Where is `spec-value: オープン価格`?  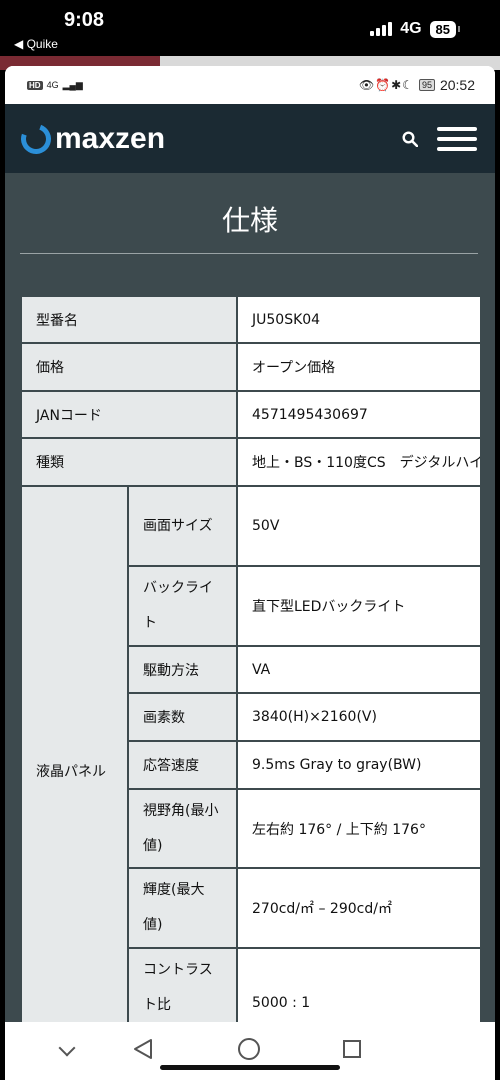 spec-value: オープン価格 is located at coordinates (359, 367).